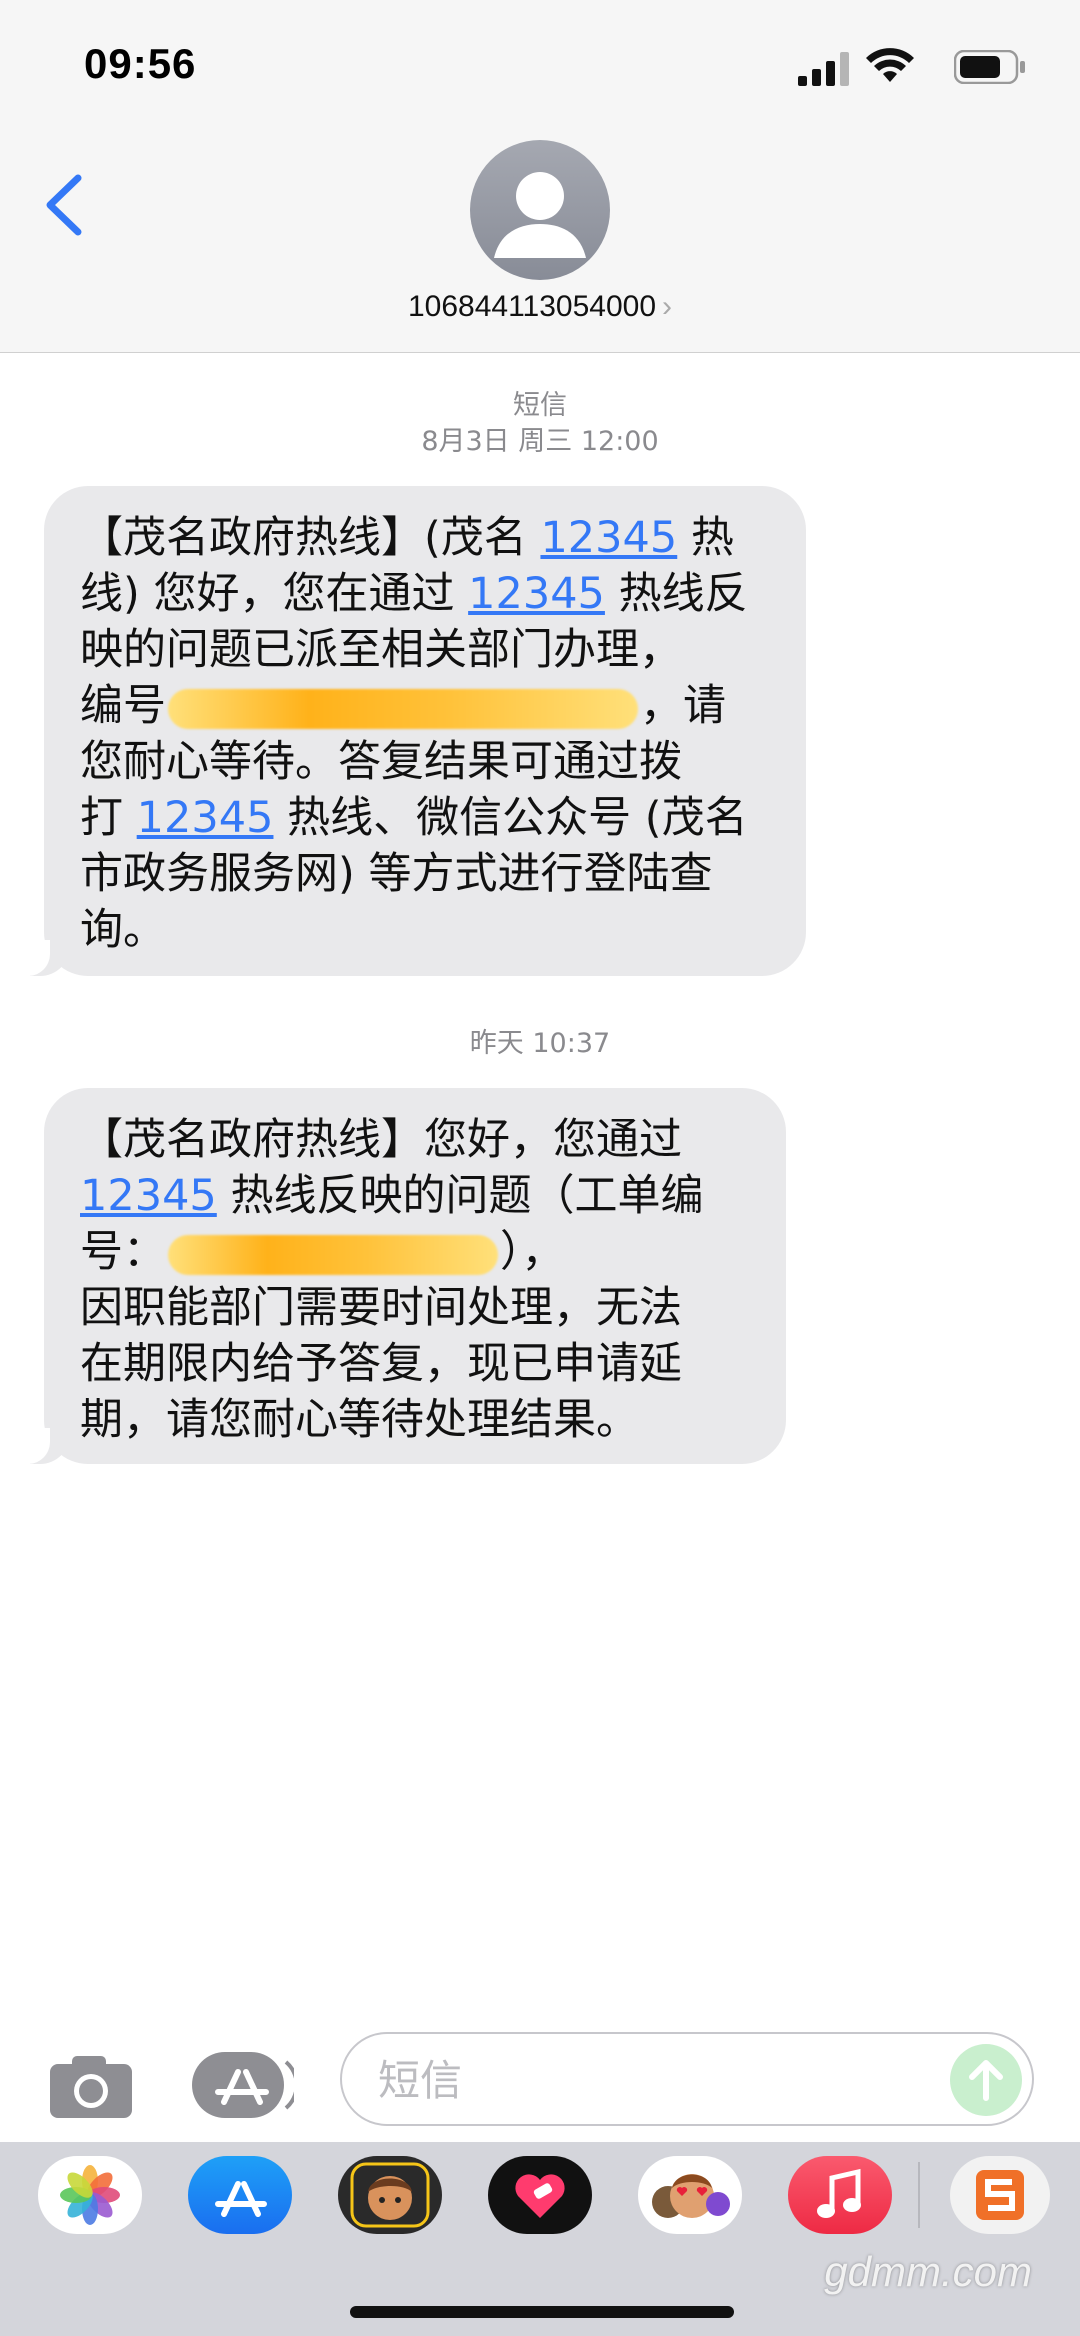 The image size is (1080, 2336). I want to click on wifi-icon, so click(890, 65).